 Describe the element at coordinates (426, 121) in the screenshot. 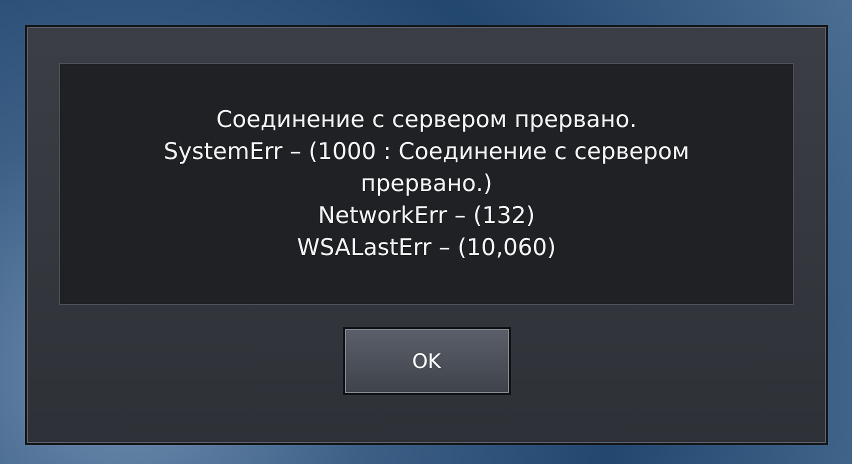

I see `message-text: Соединение с сервером прервано.` at that location.